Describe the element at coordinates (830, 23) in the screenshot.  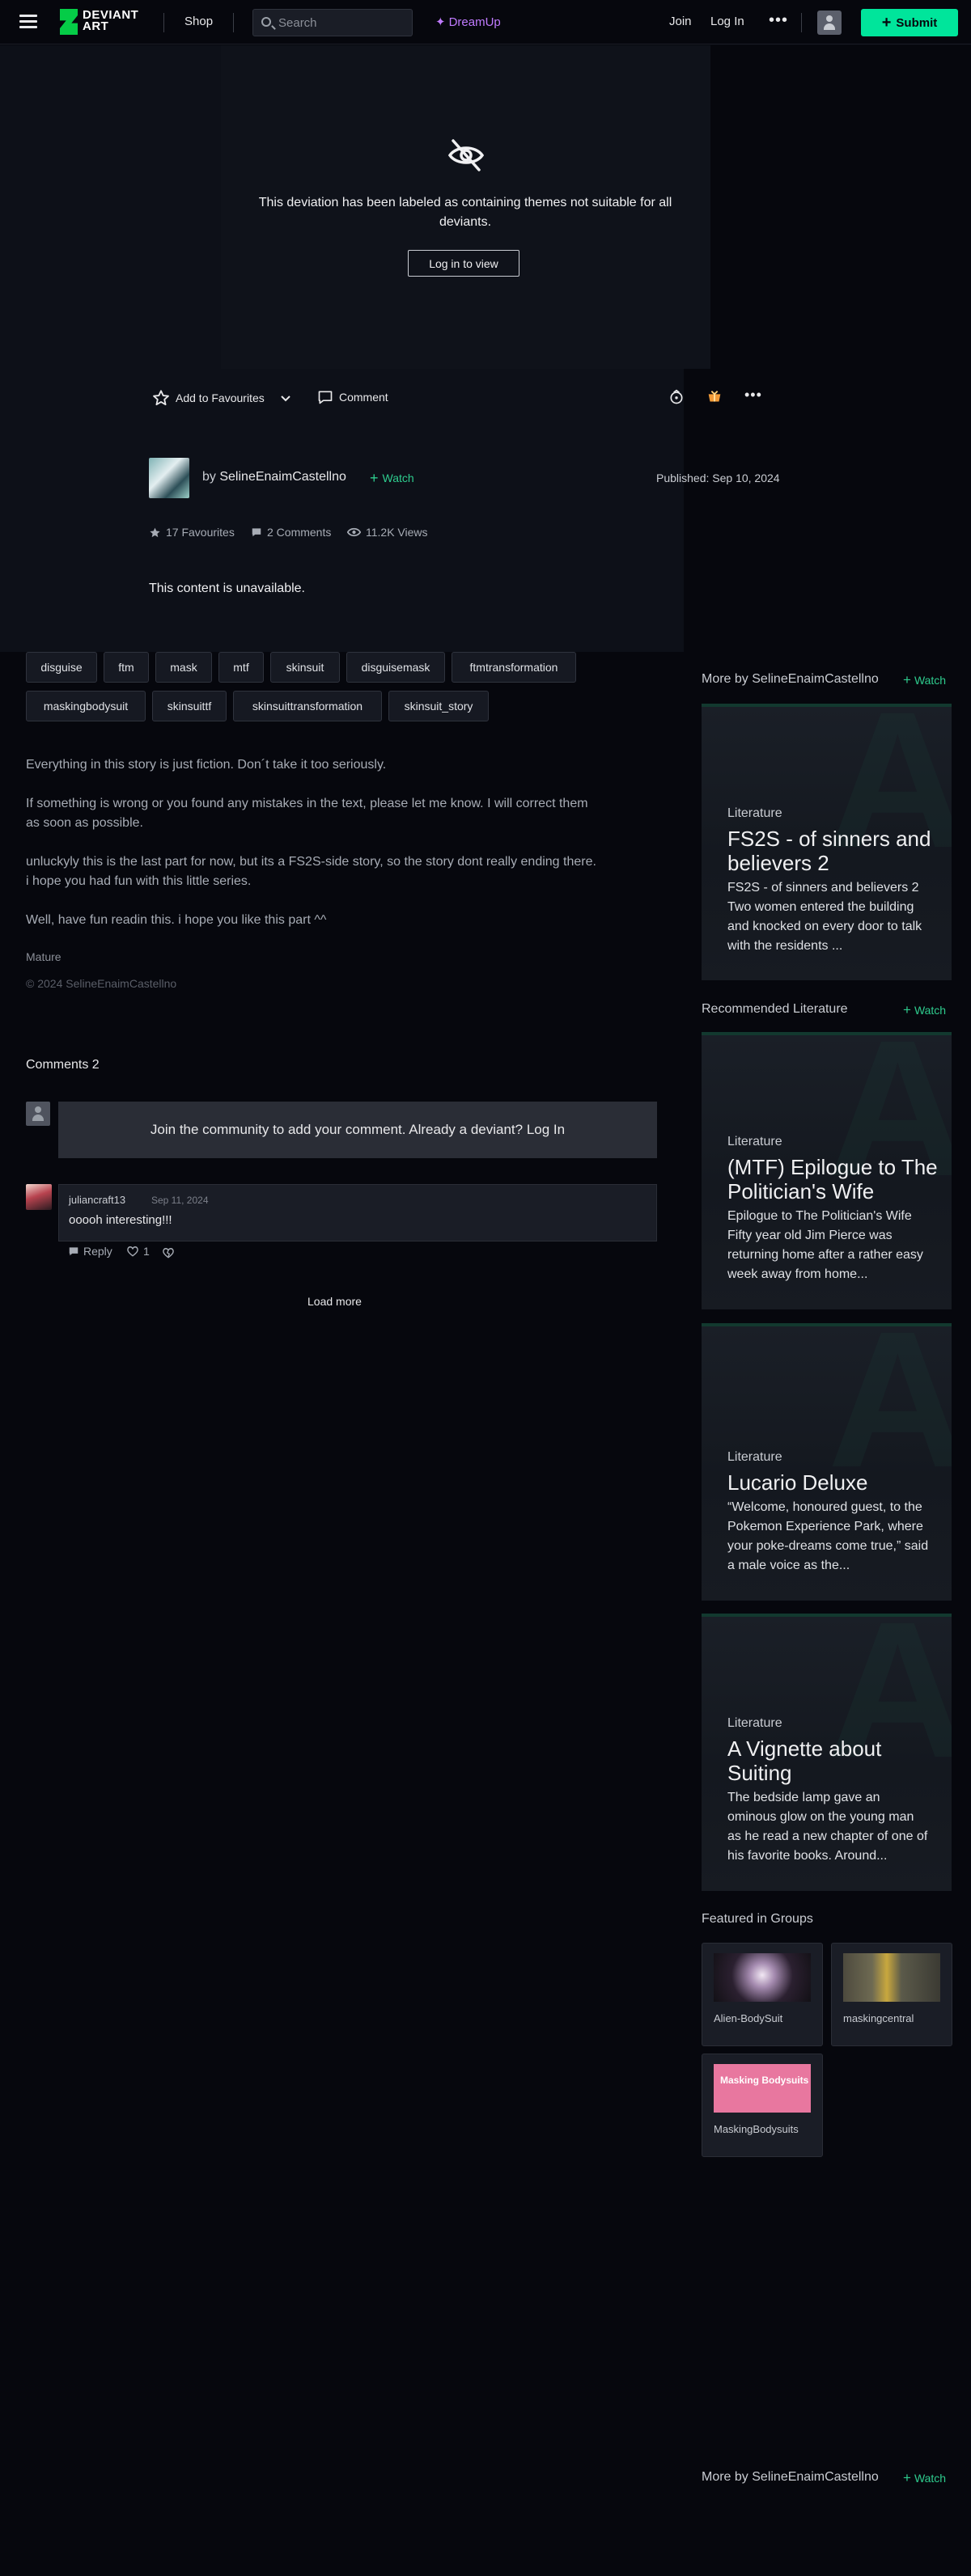
I see `user-avatar` at that location.